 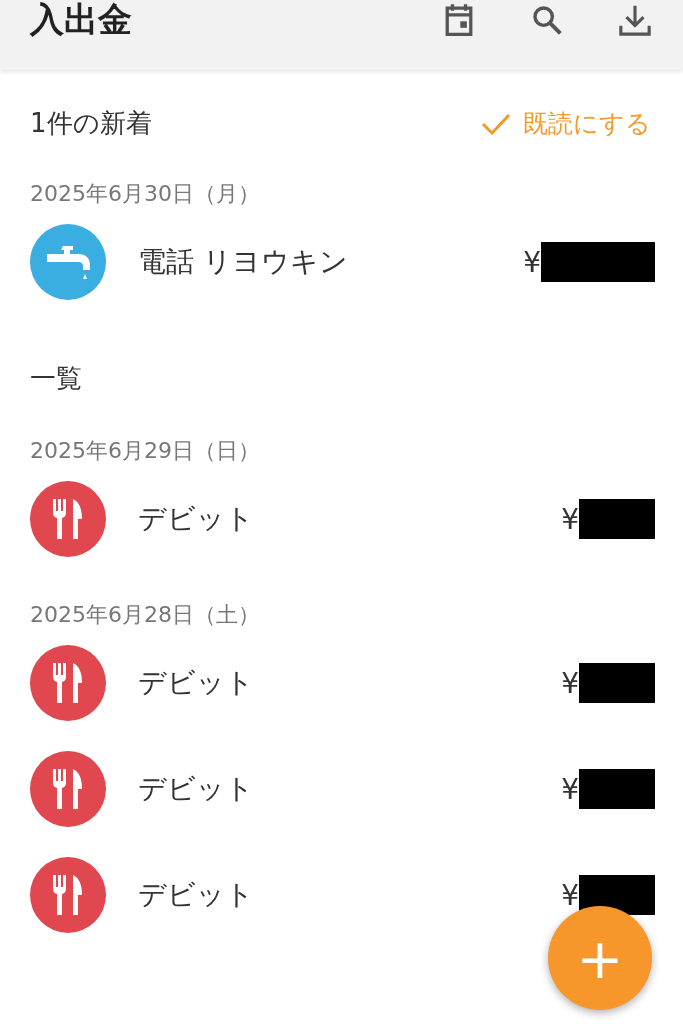 What do you see at coordinates (243, 262) in the screenshot?
I see `transaction-name: 電話 リヨウキン` at bounding box center [243, 262].